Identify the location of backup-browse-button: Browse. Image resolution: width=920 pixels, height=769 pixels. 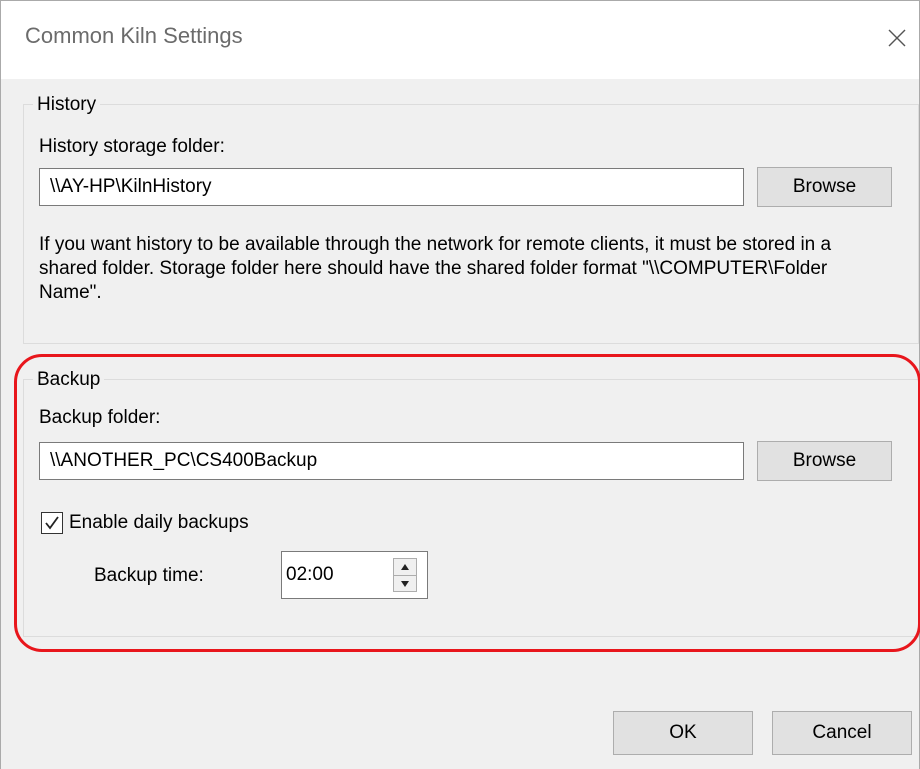
(824, 461).